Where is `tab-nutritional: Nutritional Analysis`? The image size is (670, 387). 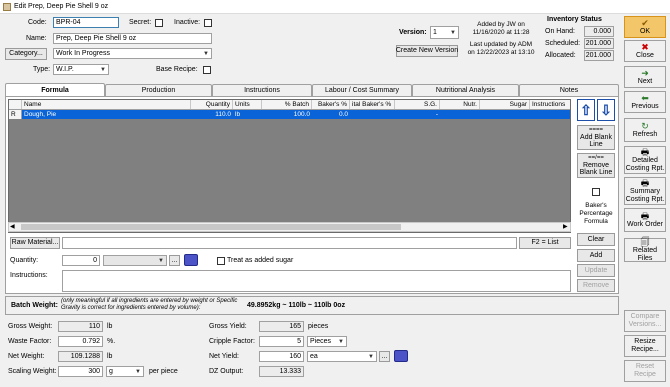
tab-nutritional: Nutritional Analysis is located at coordinates (465, 90).